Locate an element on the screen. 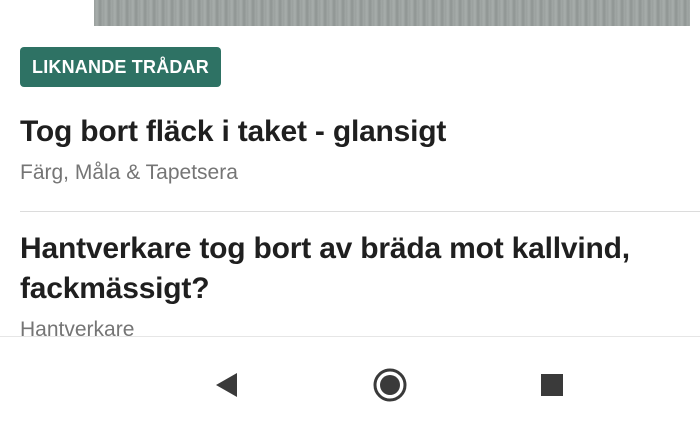  back-button is located at coordinates (226, 385).